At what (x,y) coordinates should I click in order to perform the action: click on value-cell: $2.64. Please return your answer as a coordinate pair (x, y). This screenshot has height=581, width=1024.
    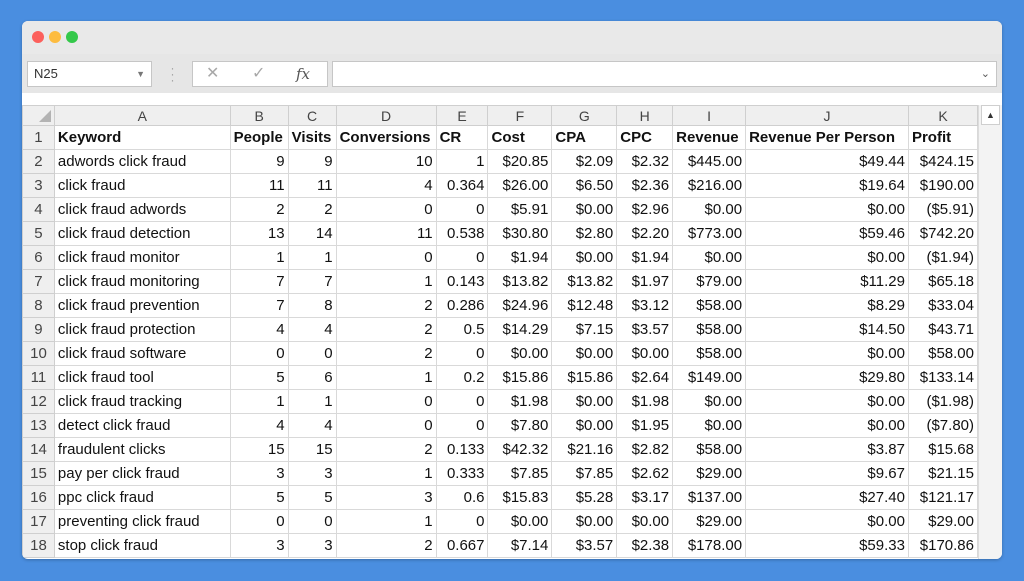
    Looking at the image, I should click on (645, 377).